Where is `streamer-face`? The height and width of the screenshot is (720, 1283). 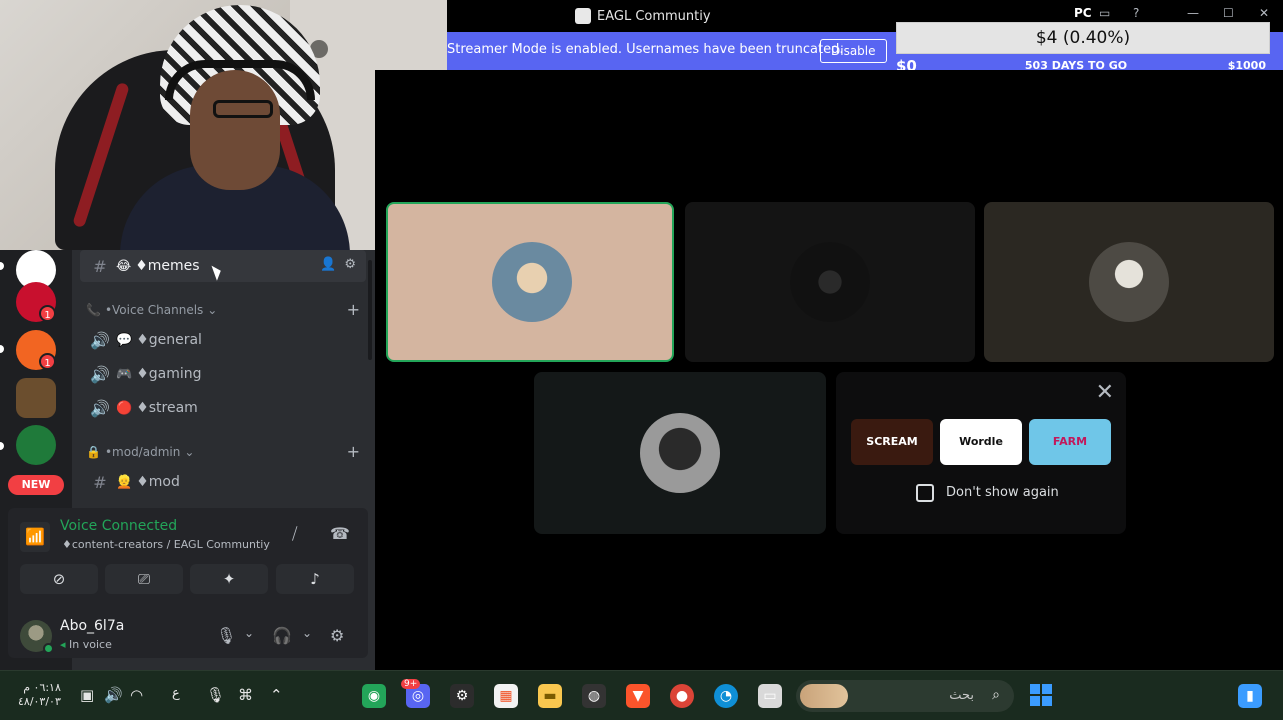
streamer-face is located at coordinates (235, 130).